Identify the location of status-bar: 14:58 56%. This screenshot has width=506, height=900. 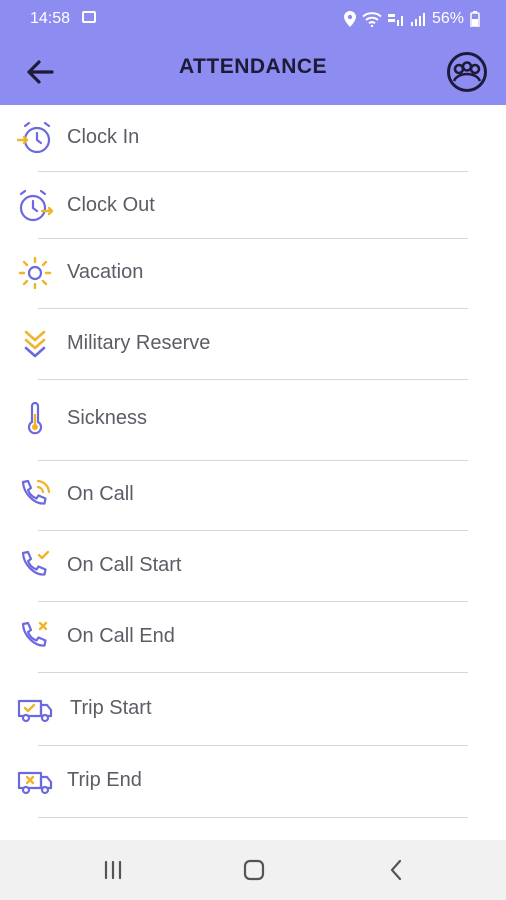
(253, 19).